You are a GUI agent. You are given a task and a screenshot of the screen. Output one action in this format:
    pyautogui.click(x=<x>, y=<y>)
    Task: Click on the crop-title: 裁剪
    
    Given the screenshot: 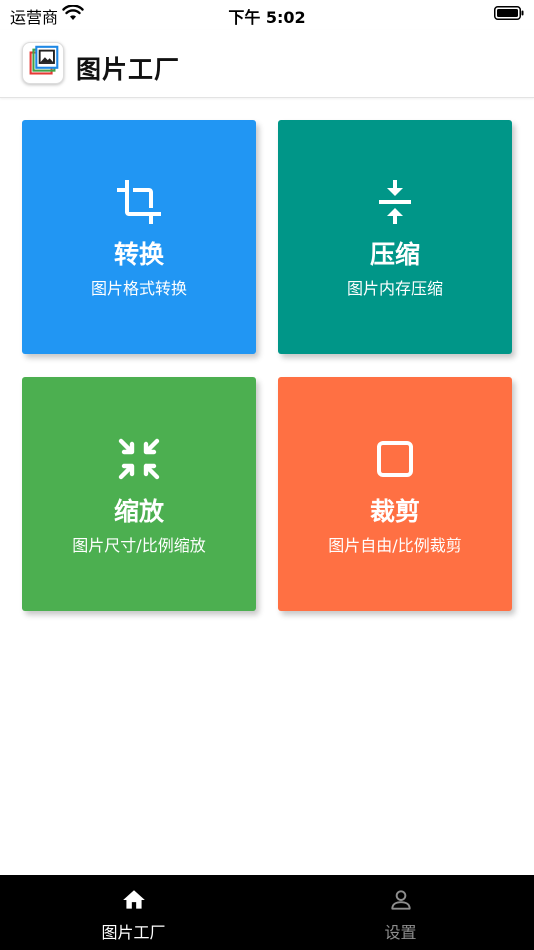 What is the action you would take?
    pyautogui.click(x=394, y=511)
    